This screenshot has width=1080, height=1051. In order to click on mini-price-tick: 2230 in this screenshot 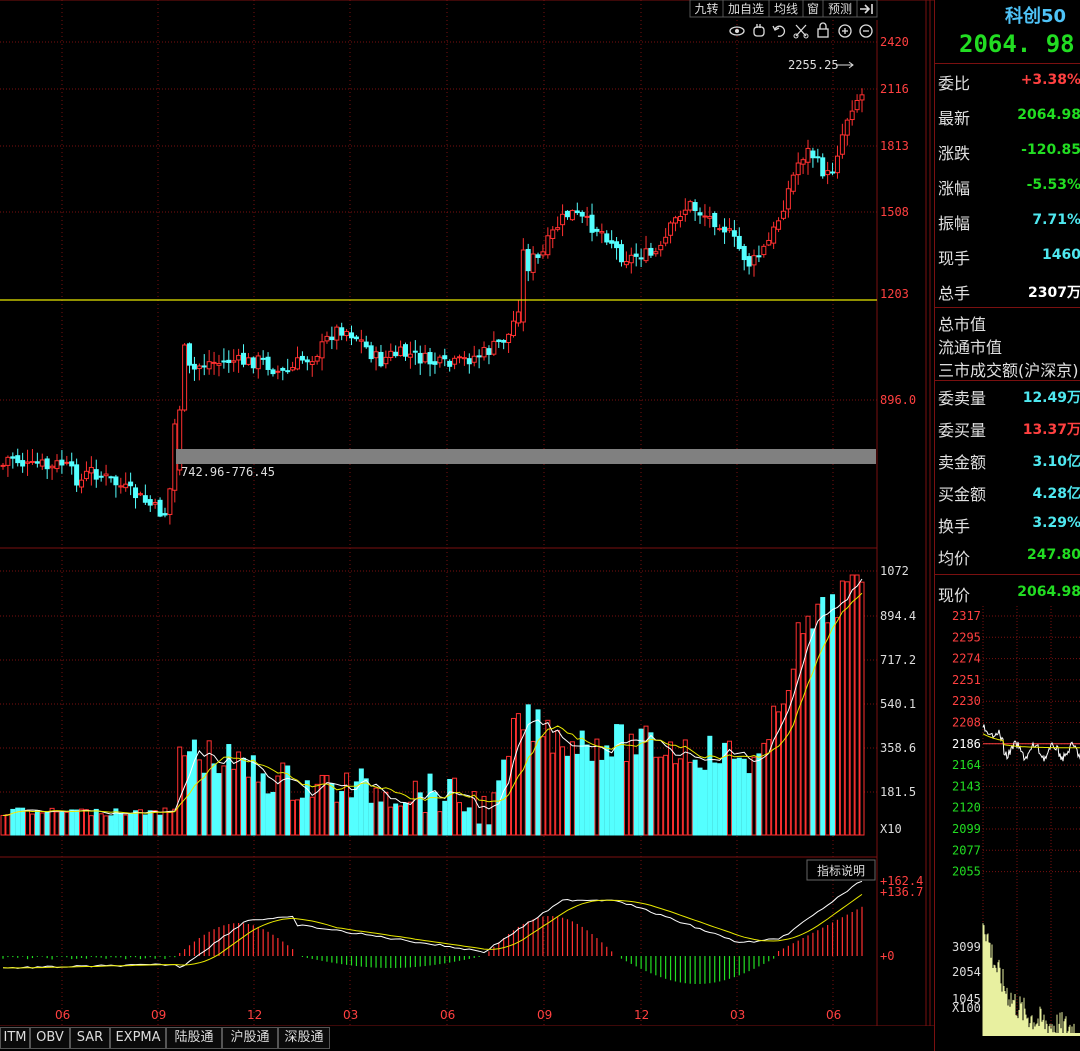, I will do `click(966, 701)`.